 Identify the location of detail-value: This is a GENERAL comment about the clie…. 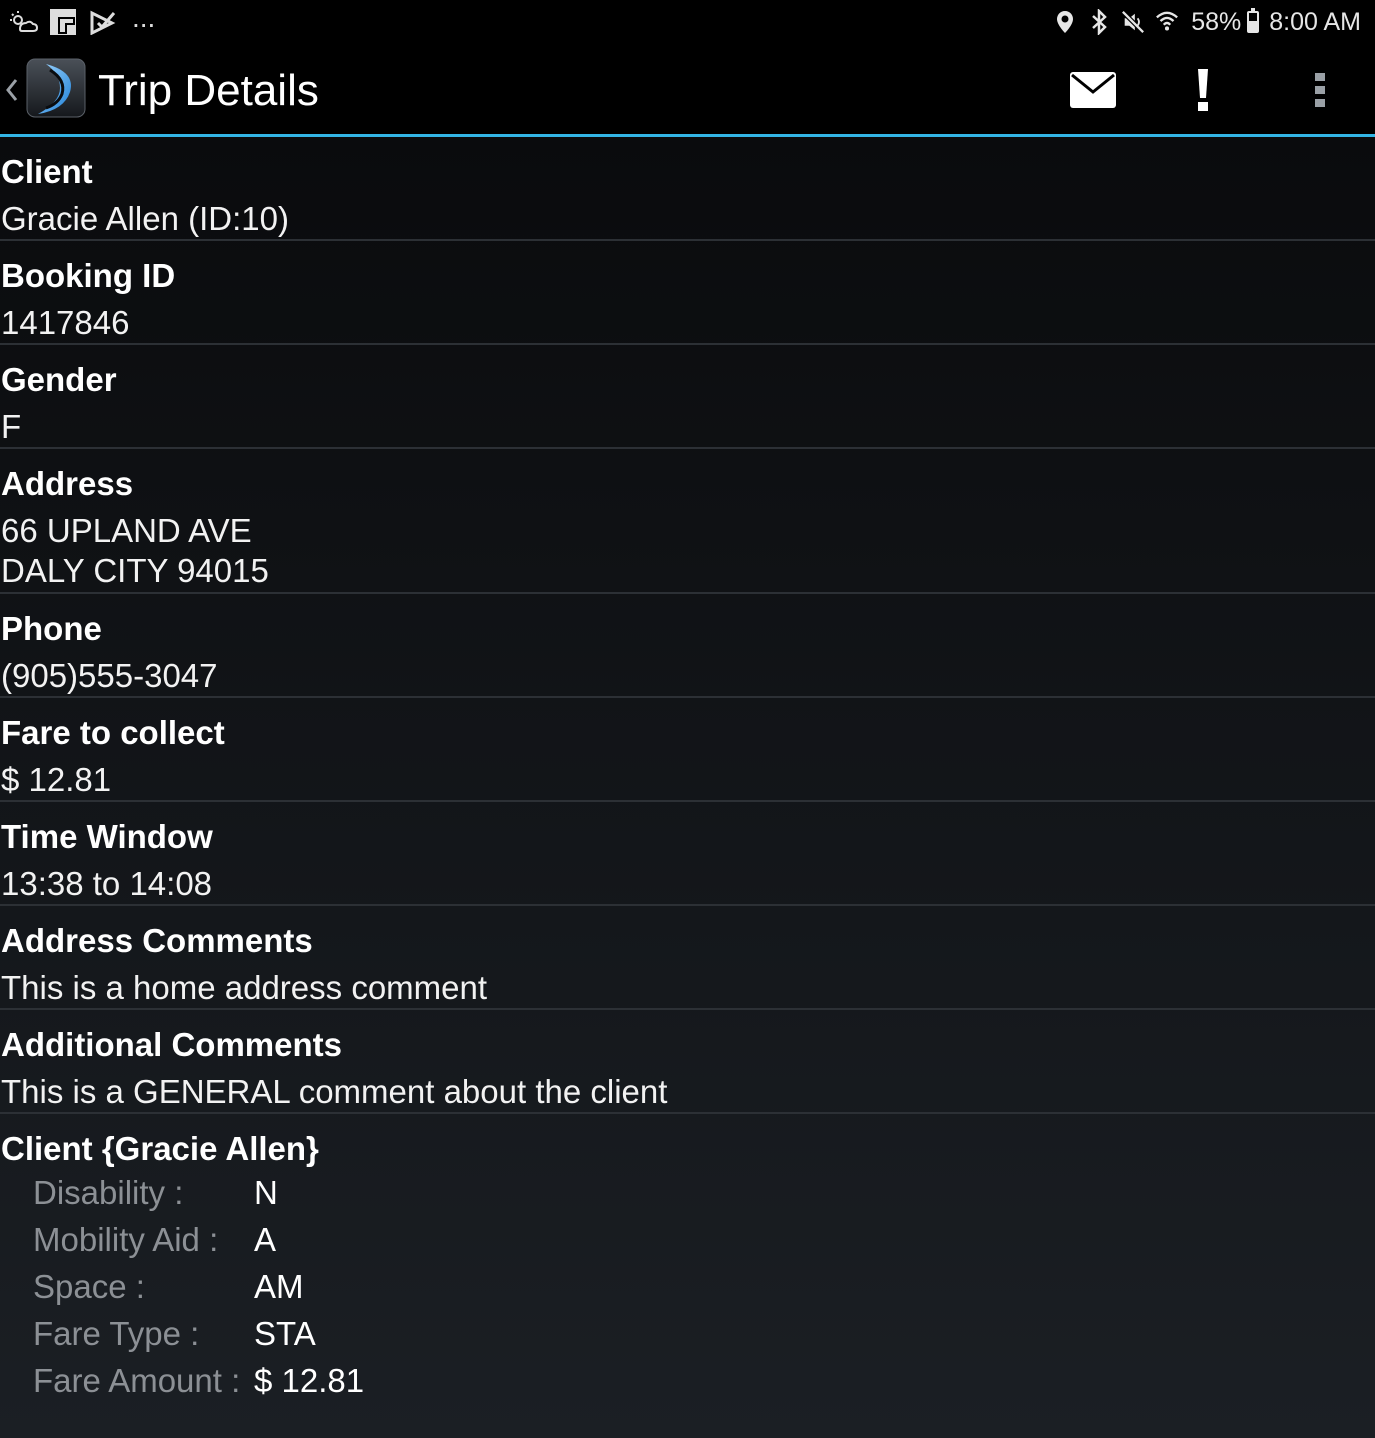
(334, 1091).